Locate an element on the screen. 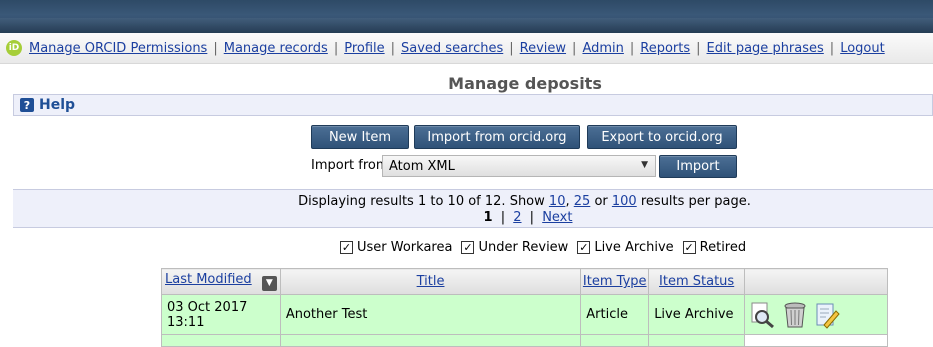 The image size is (933, 347). view-icon is located at coordinates (763, 315).